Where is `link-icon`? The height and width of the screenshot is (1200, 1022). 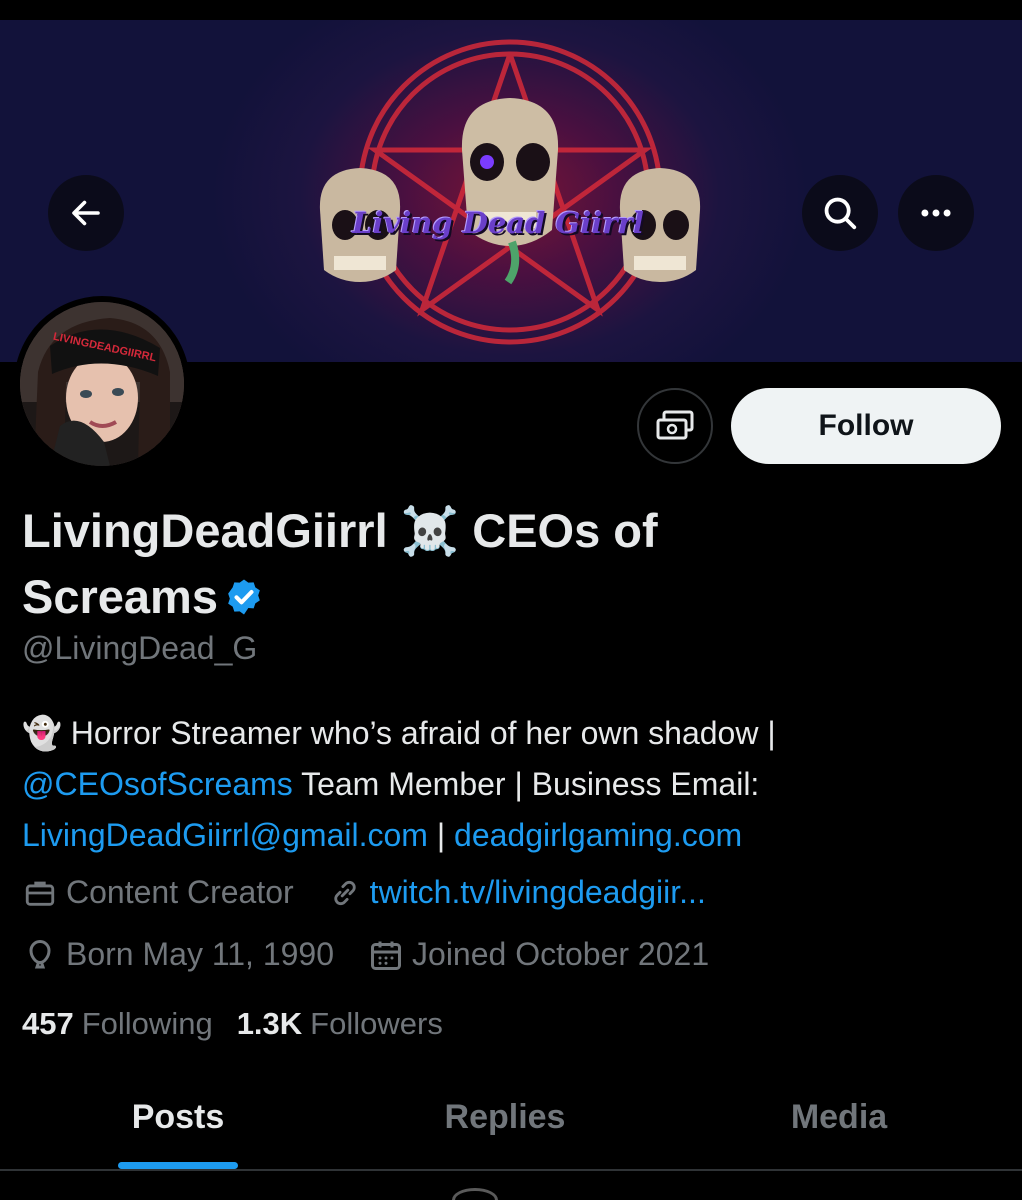 link-icon is located at coordinates (345, 892).